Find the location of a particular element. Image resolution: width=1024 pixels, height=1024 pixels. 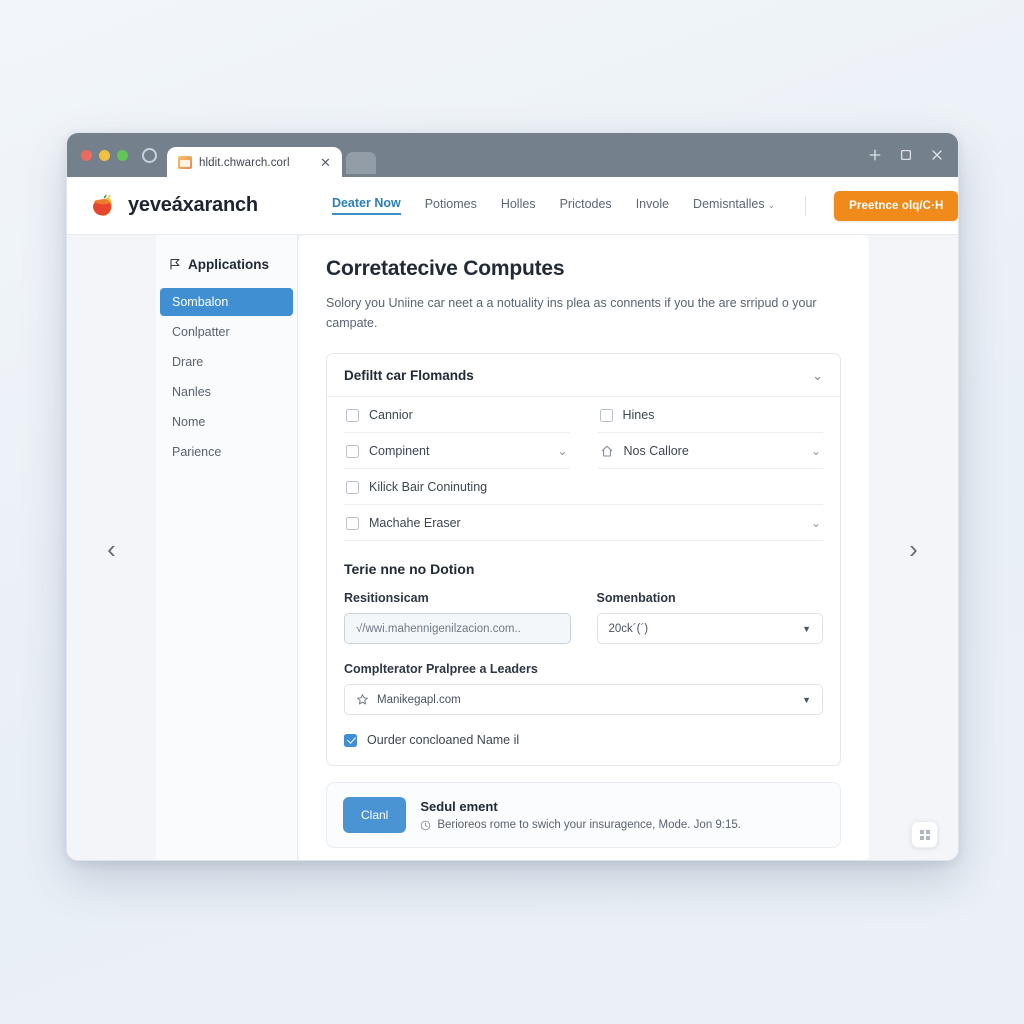

fruit-logo-icon is located at coordinates (102, 206).